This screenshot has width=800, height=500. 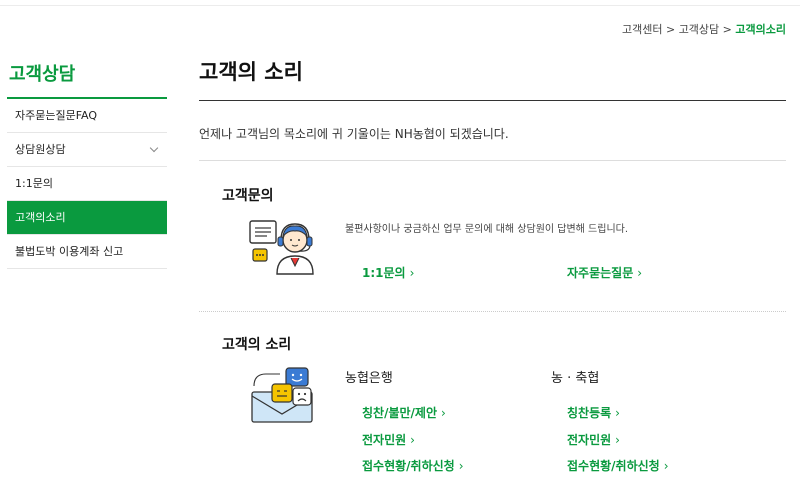 What do you see at coordinates (87, 150) in the screenshot?
I see `sidebar-item-agent-consult: 상담원상담` at bounding box center [87, 150].